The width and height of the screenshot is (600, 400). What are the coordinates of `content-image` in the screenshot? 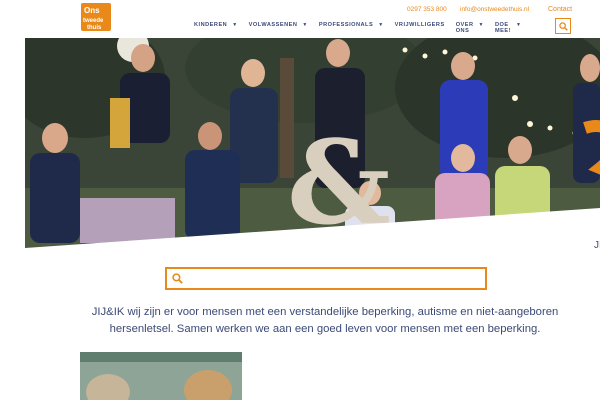 It's located at (161, 376).